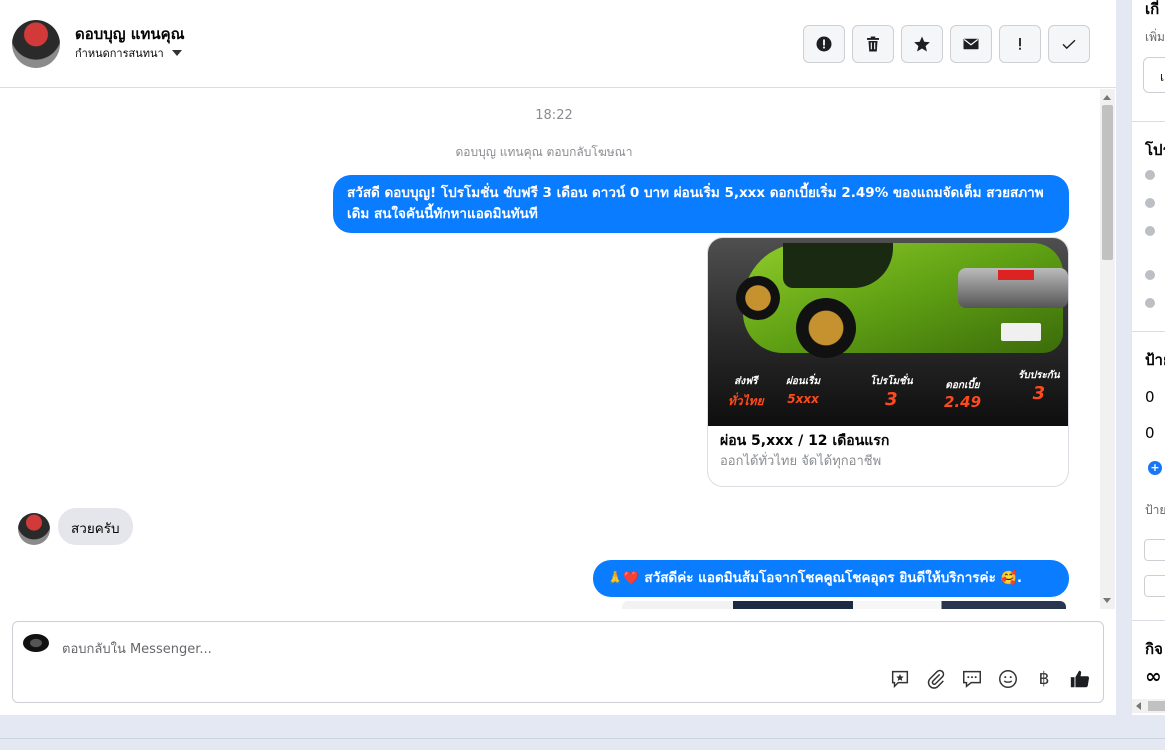 The image size is (1165, 750). I want to click on thread-scrollbar, so click(1107, 349).